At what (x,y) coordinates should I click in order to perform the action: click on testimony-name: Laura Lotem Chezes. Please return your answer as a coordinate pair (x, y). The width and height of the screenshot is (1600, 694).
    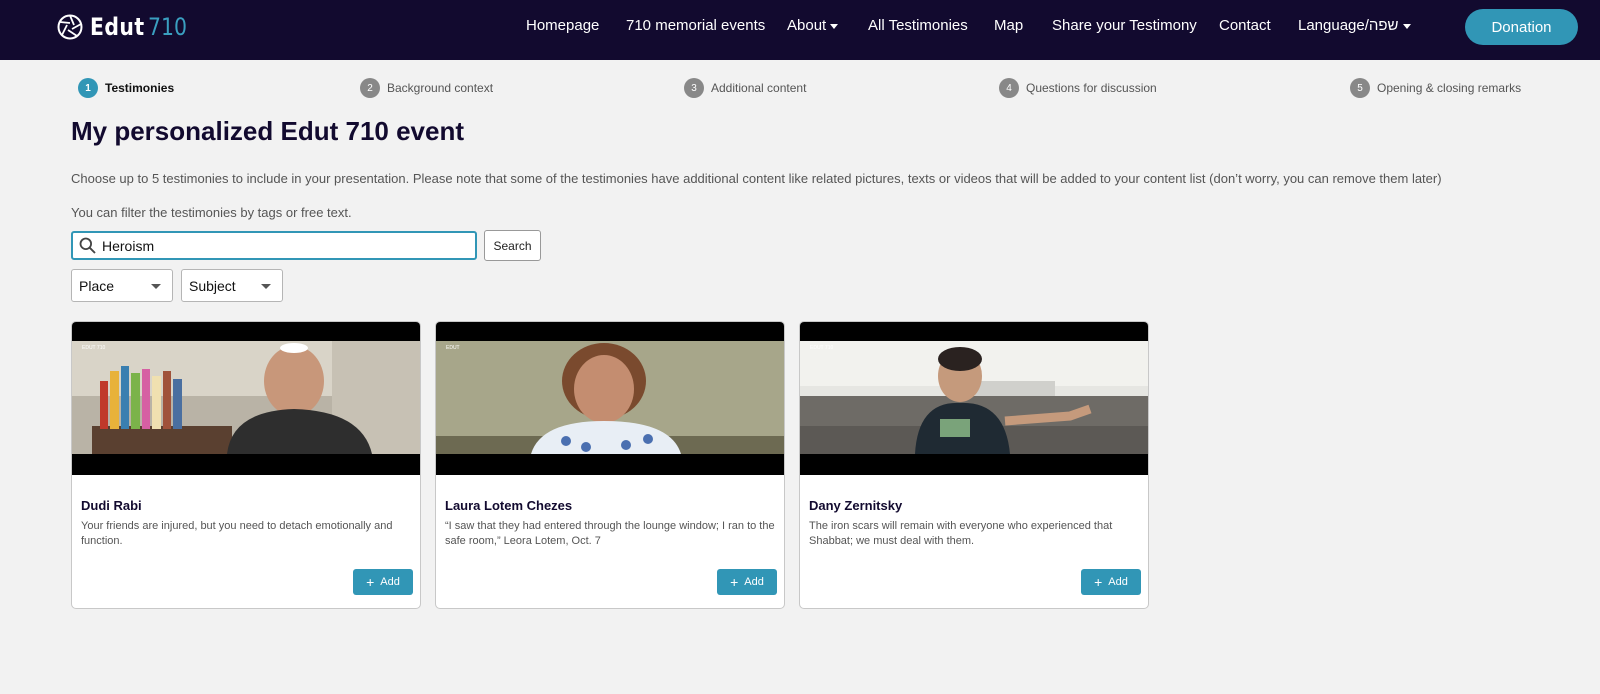
    Looking at the image, I should click on (509, 505).